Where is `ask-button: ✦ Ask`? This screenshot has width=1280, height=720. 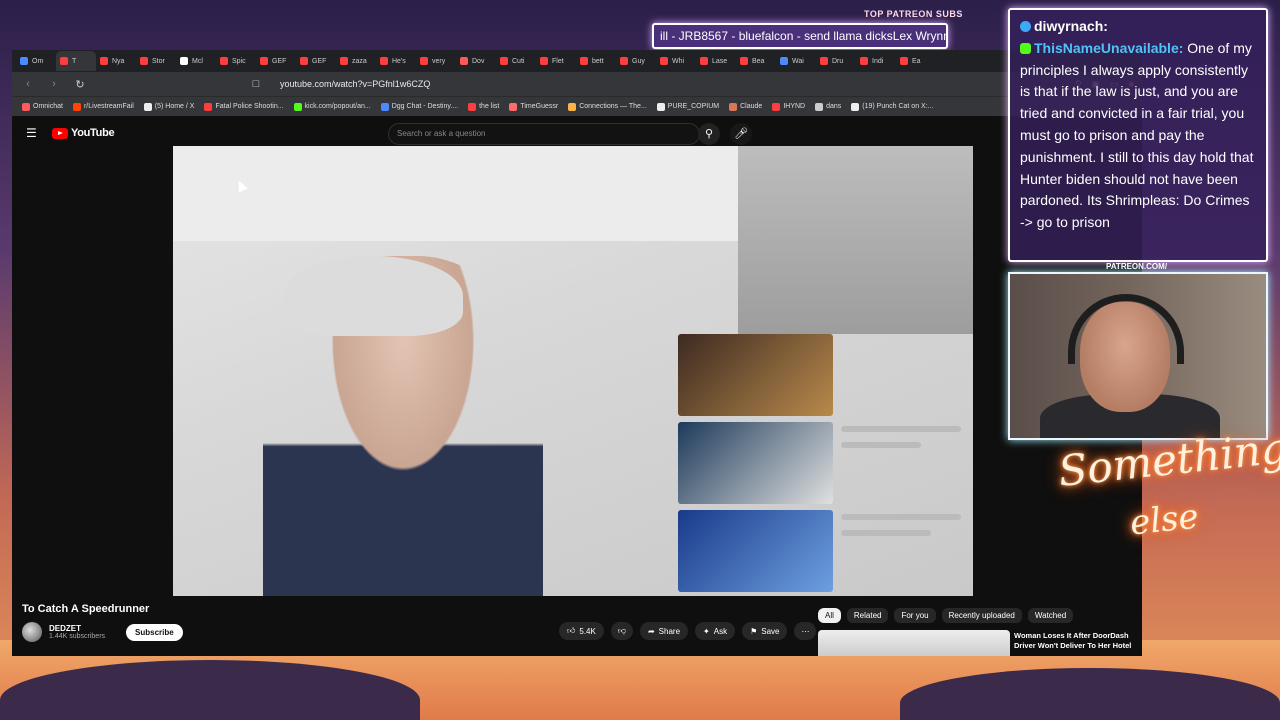
ask-button: ✦ Ask is located at coordinates (715, 631).